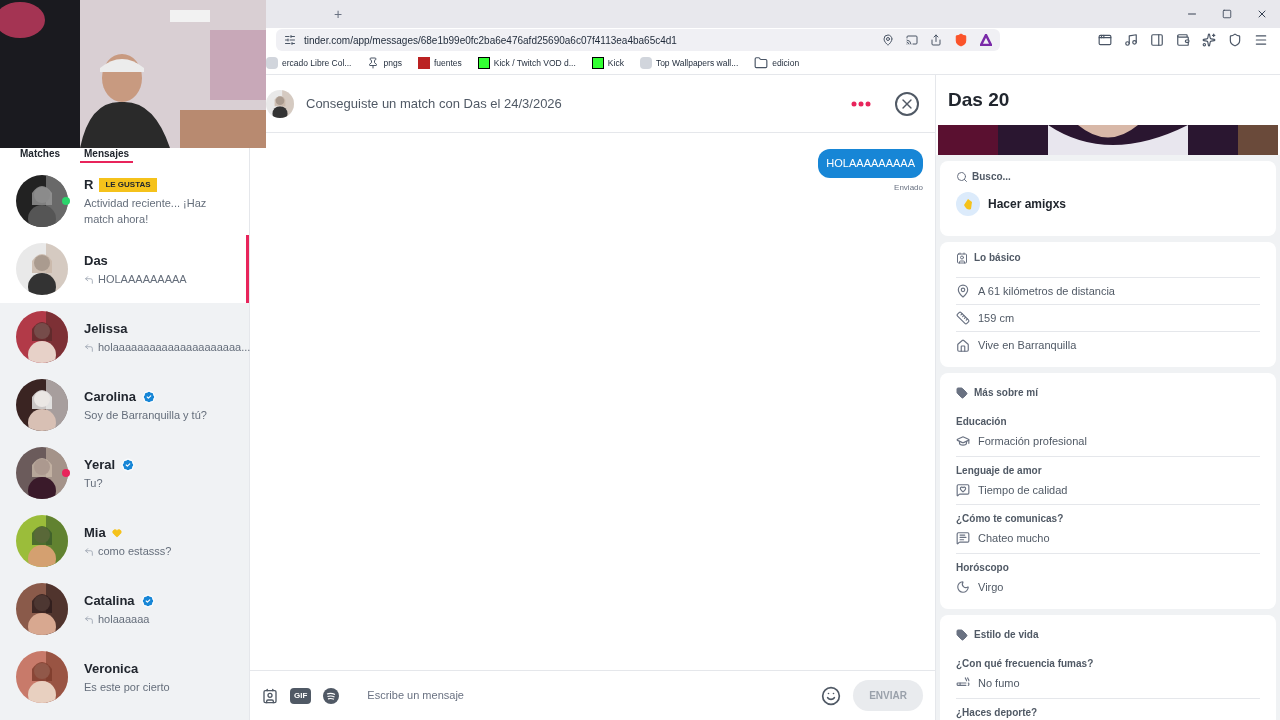 Image resolution: width=1280 pixels, height=720 pixels. What do you see at coordinates (40, 156) in the screenshot?
I see `sidebar-tab: Matches` at bounding box center [40, 156].